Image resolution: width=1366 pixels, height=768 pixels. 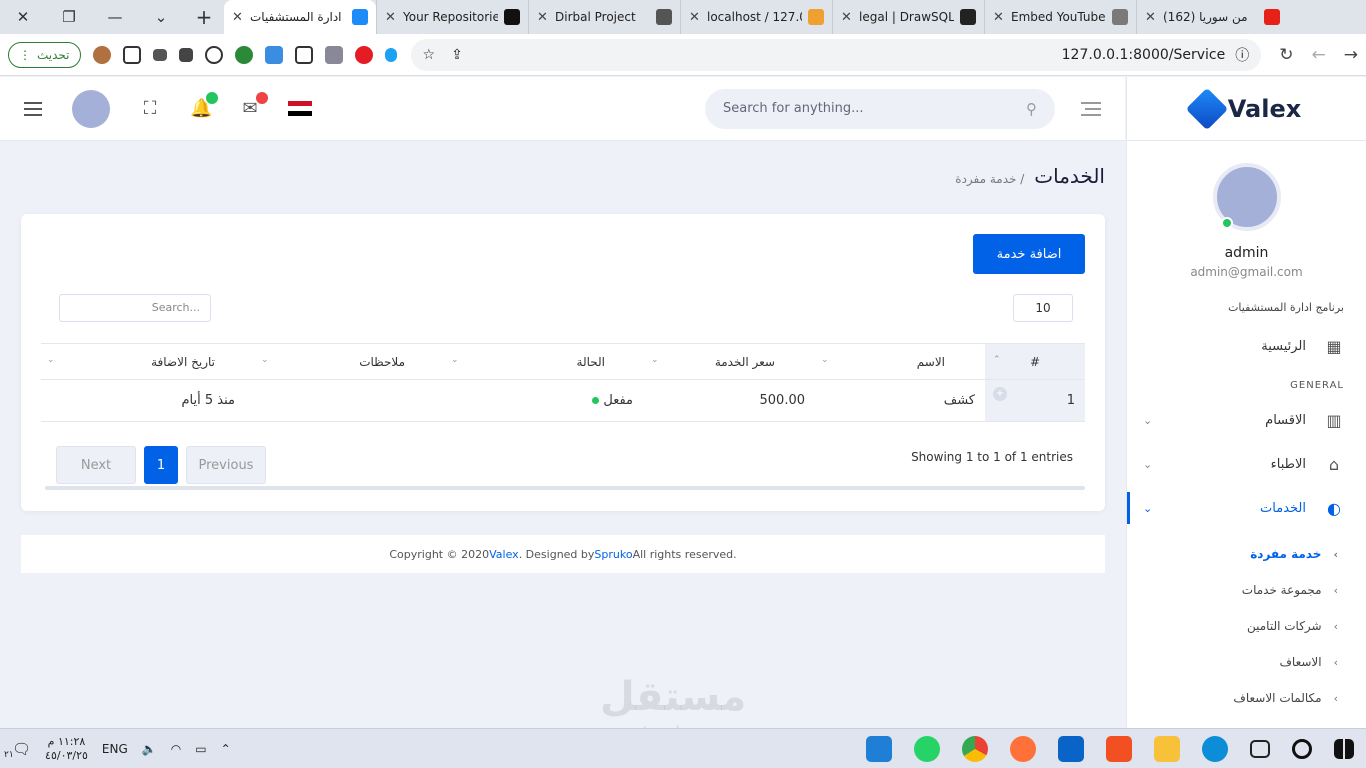 What do you see at coordinates (1286, 55) in the screenshot?
I see `reload-icon: ↻` at bounding box center [1286, 55].